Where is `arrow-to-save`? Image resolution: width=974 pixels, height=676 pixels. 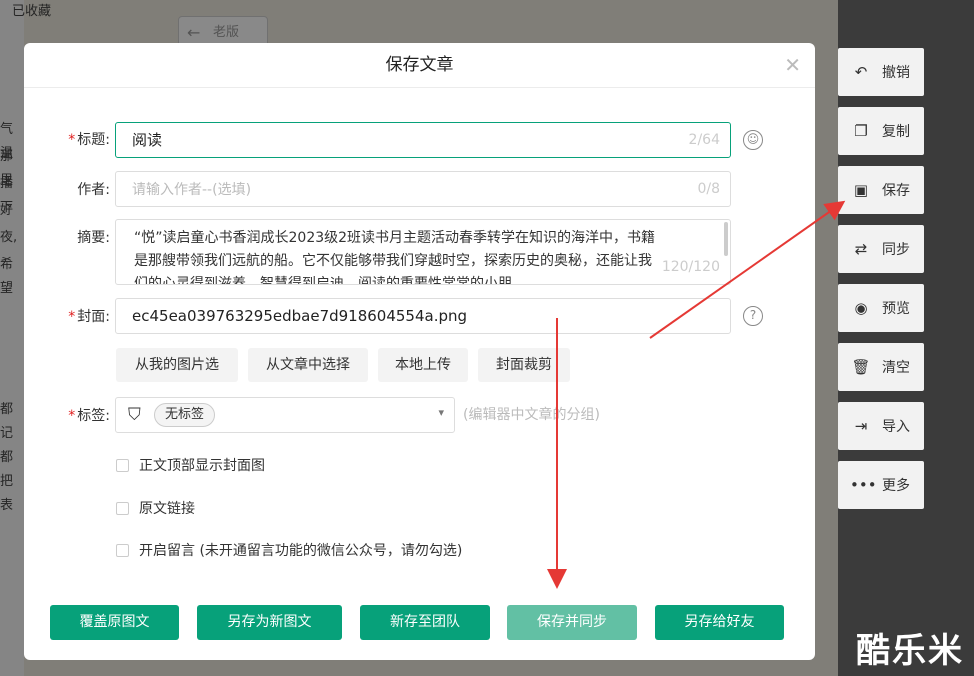
arrow-to-save is located at coordinates (747, 269).